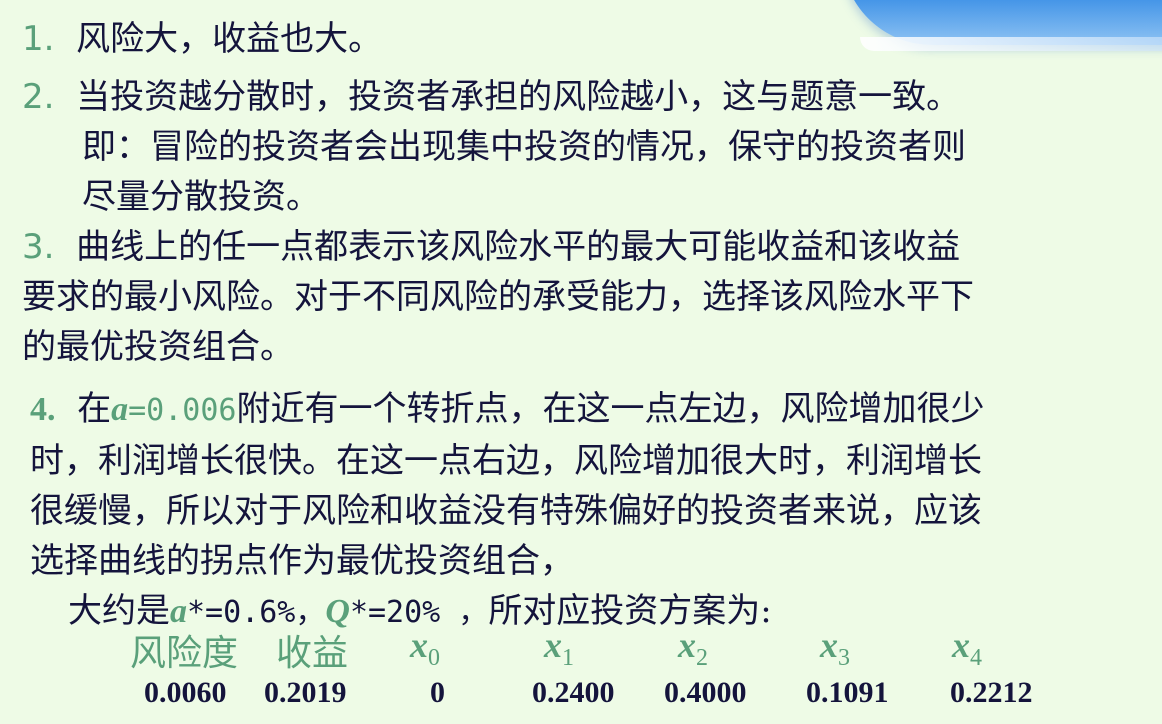 This screenshot has height=724, width=1162. I want to click on variable-a: a, so click(120, 409).